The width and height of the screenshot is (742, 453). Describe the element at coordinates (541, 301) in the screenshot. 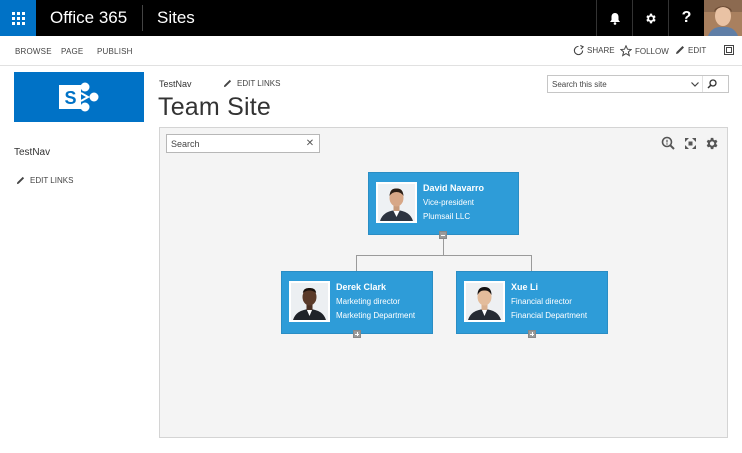

I see `employee-title: Financial director` at that location.